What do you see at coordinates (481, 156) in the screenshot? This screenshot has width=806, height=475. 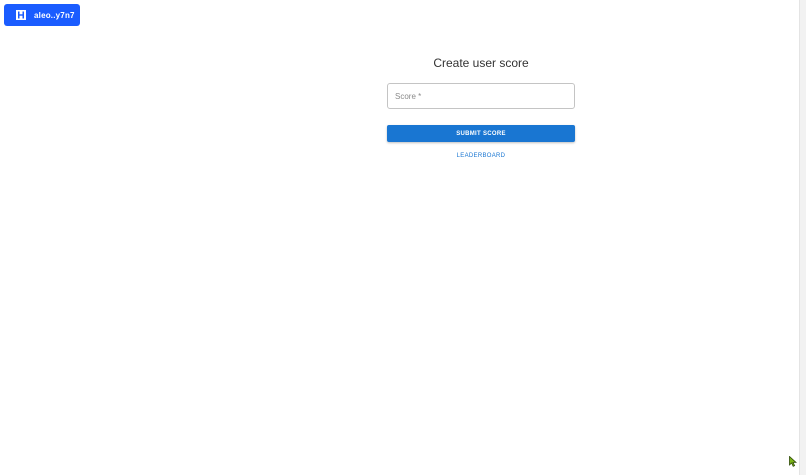 I see `leaderboard-link: LEADERBOARD` at bounding box center [481, 156].